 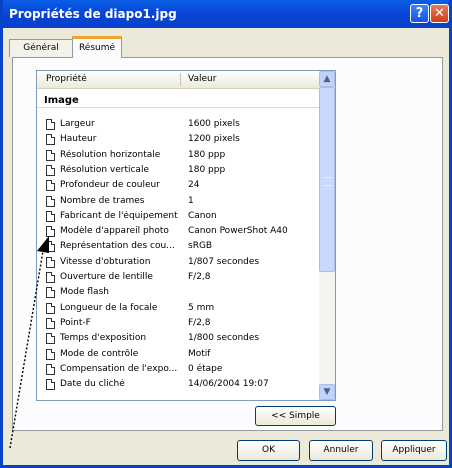 What do you see at coordinates (75, 322) in the screenshot?
I see `property-name: Point-F` at bounding box center [75, 322].